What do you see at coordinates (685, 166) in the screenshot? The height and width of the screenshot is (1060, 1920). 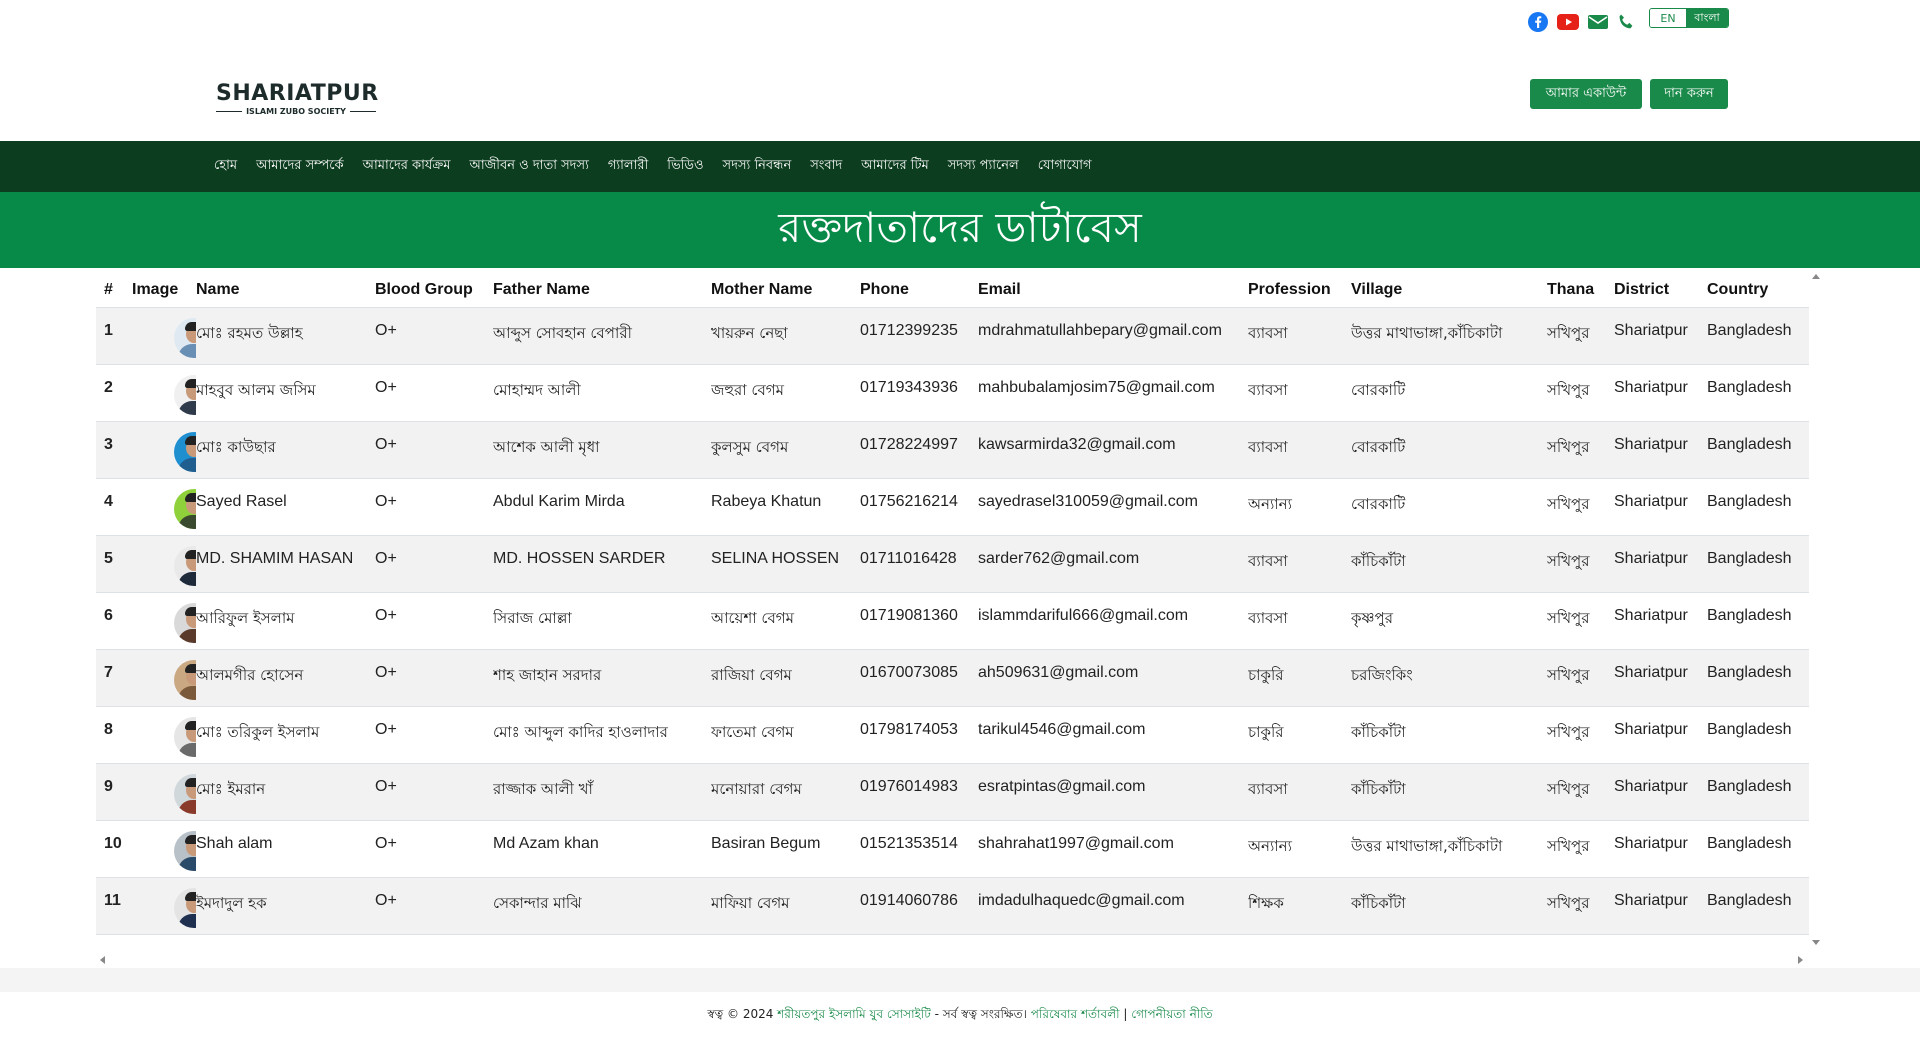 I see `nav-item-video: ভিডিও` at bounding box center [685, 166].